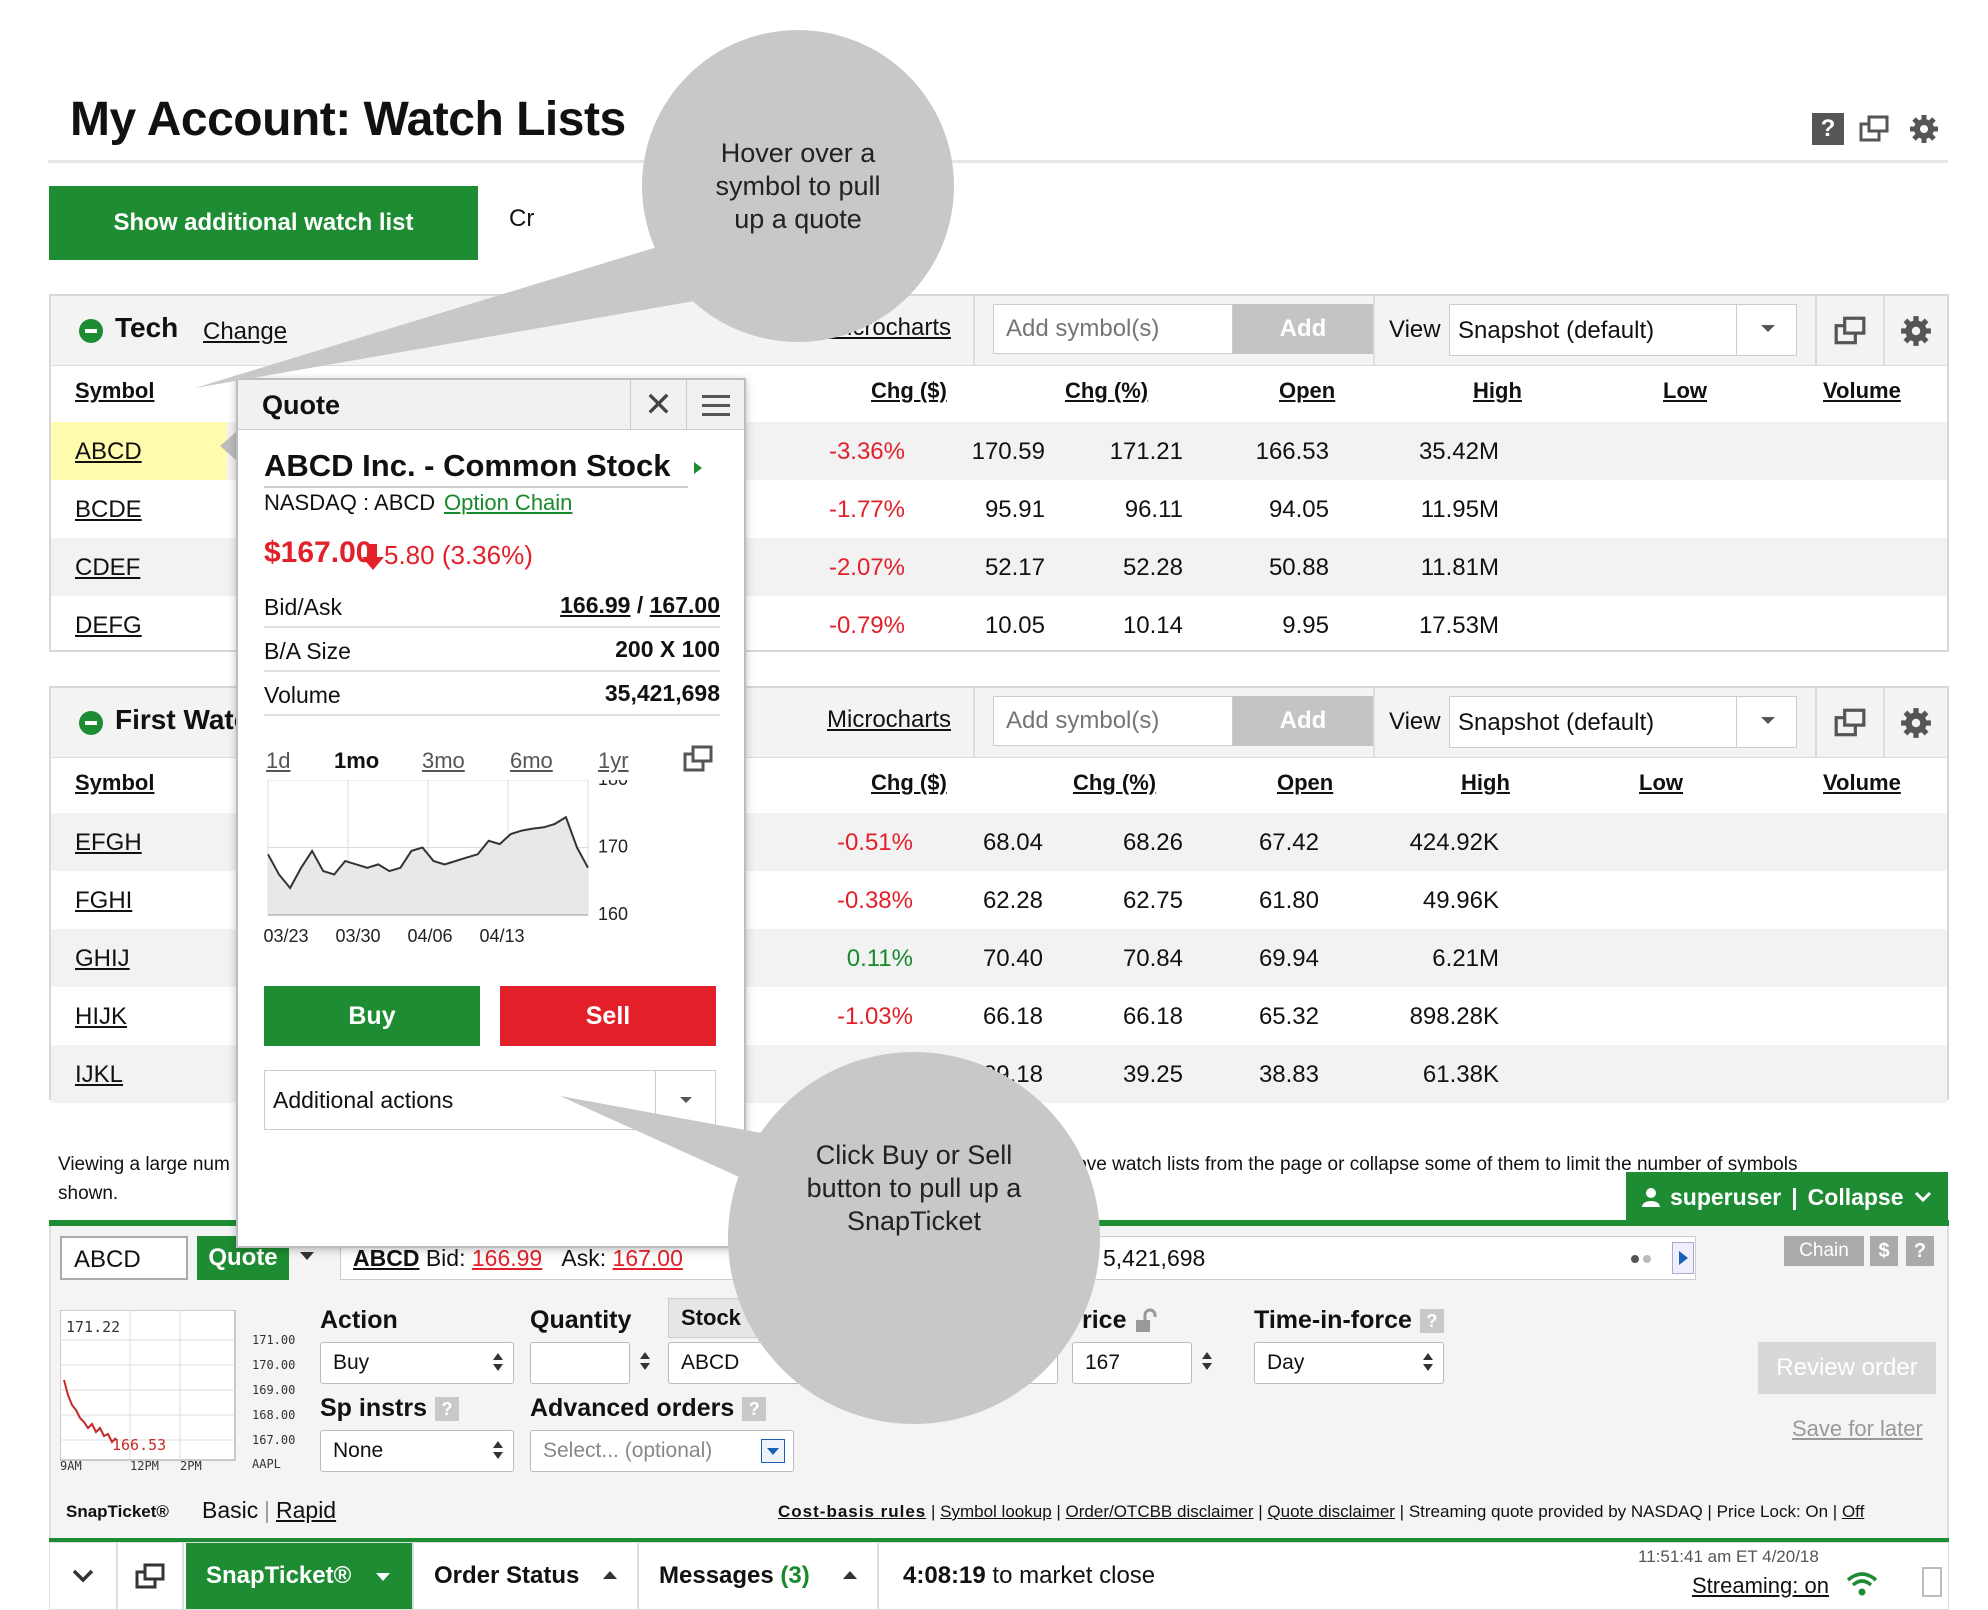 This screenshot has width=1988, height=1610. Describe the element at coordinates (1932, 1582) in the screenshot. I see `scrollbar` at that location.